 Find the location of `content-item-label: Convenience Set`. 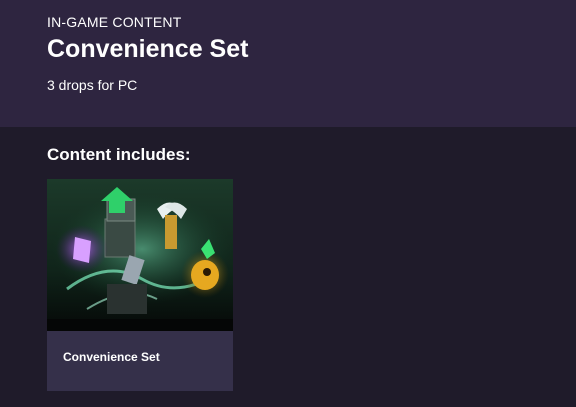

content-item-label: Convenience Set is located at coordinates (111, 357).